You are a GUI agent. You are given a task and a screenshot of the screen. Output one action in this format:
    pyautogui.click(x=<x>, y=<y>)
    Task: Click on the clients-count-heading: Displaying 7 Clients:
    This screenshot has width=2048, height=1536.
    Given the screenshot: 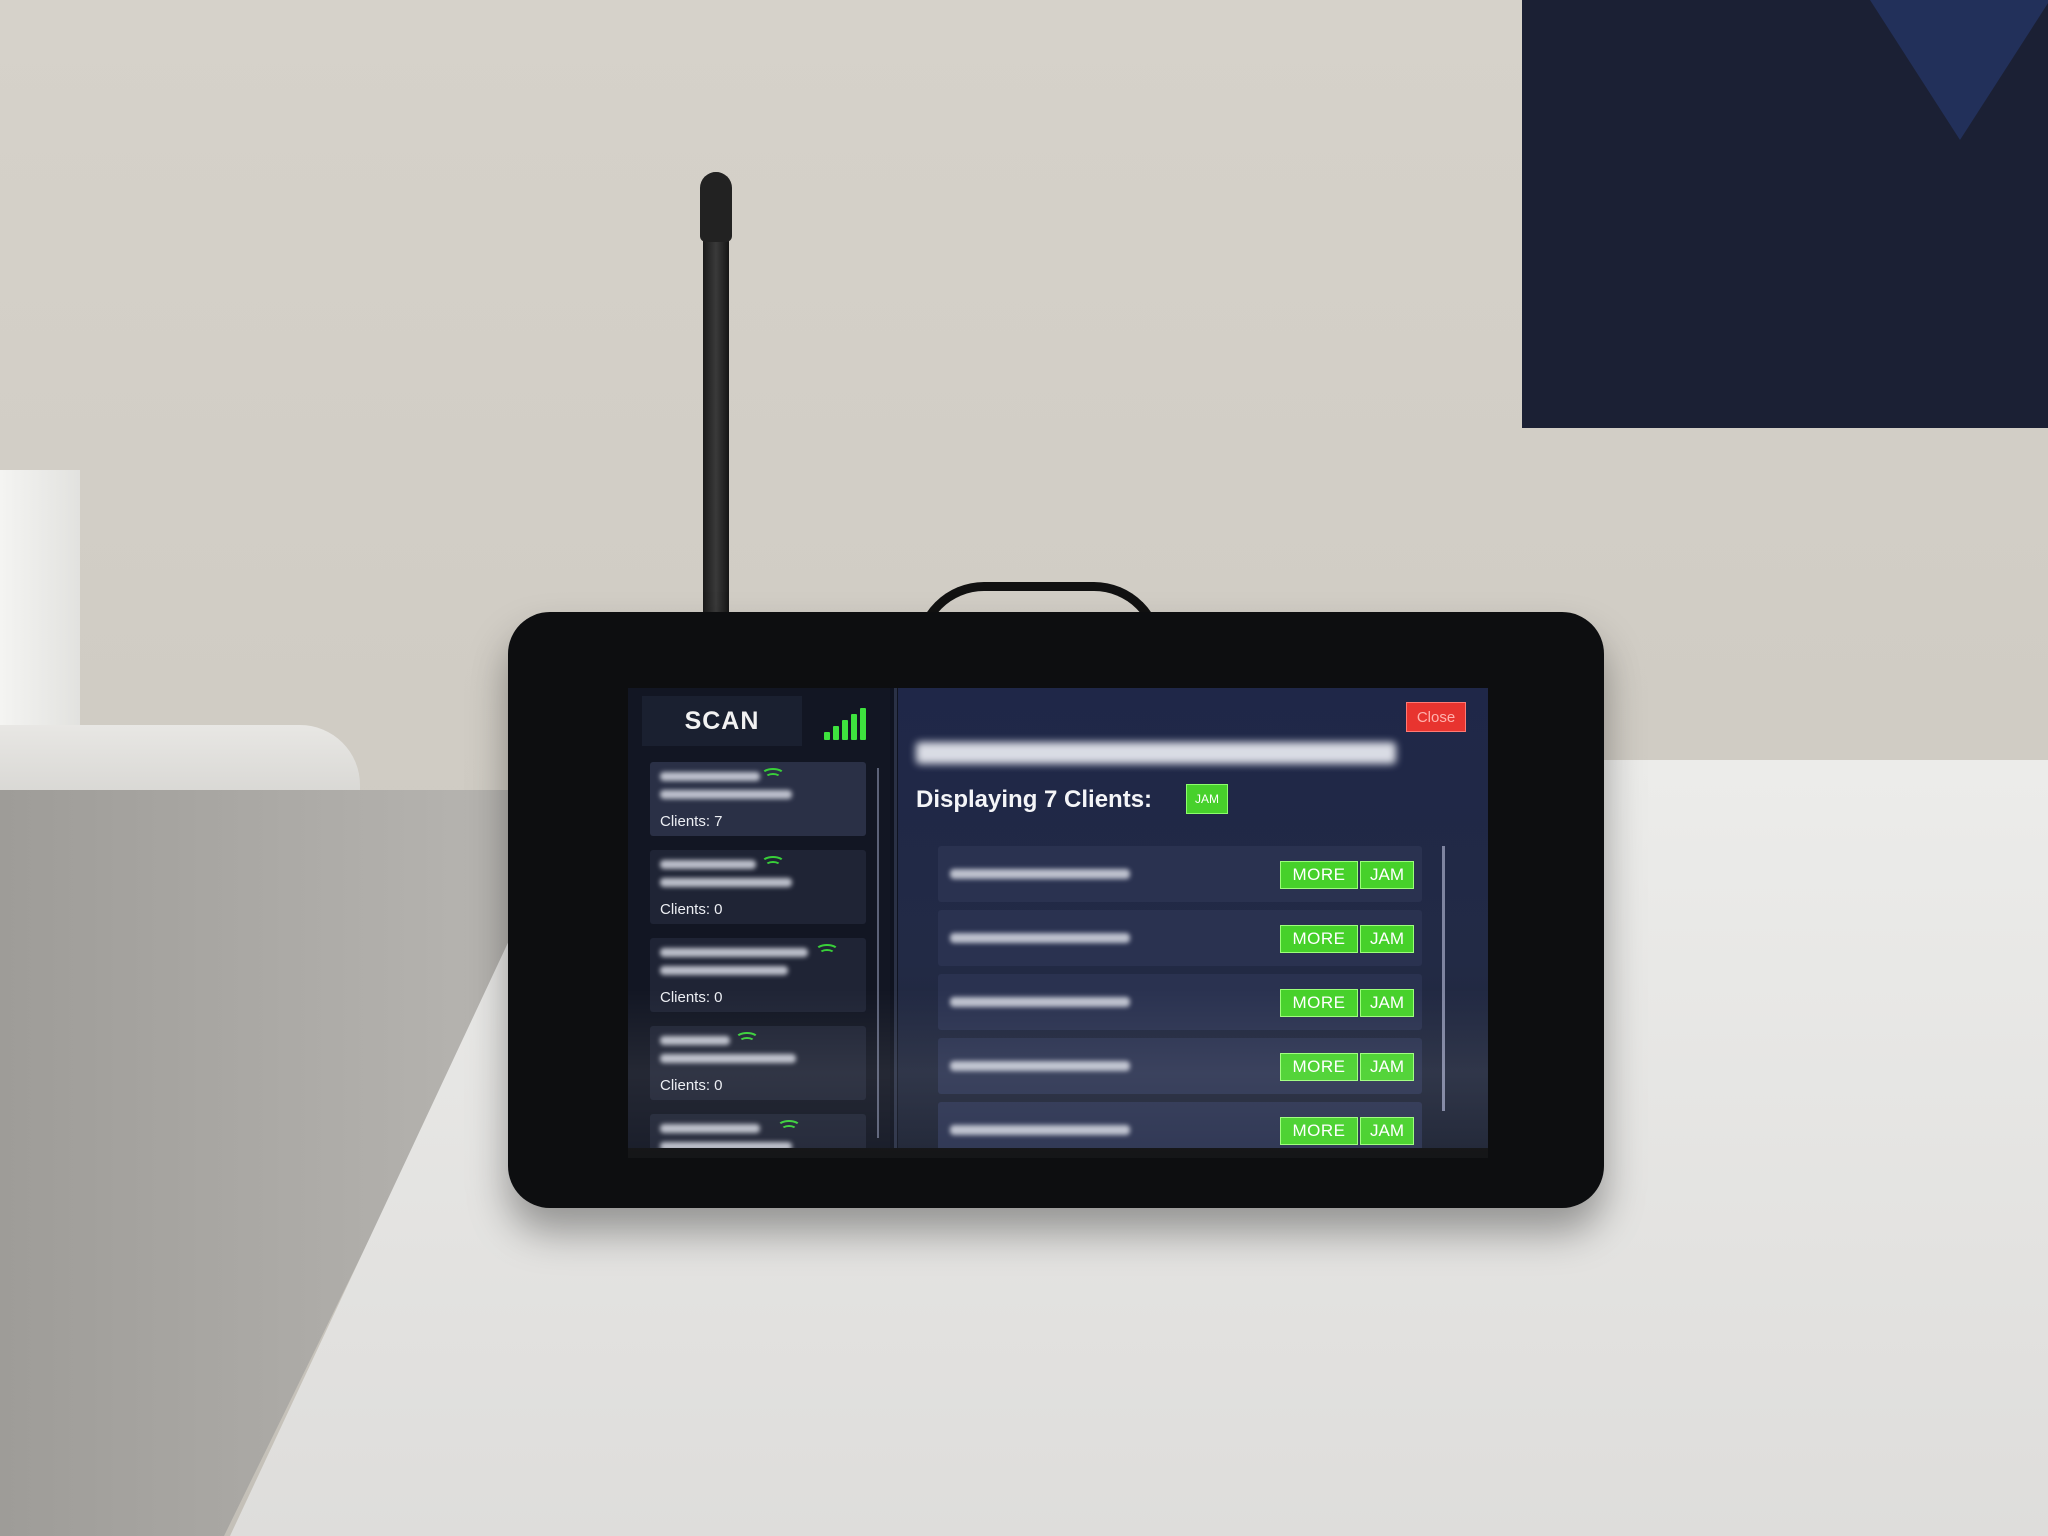 What is the action you would take?
    pyautogui.click(x=1034, y=799)
    